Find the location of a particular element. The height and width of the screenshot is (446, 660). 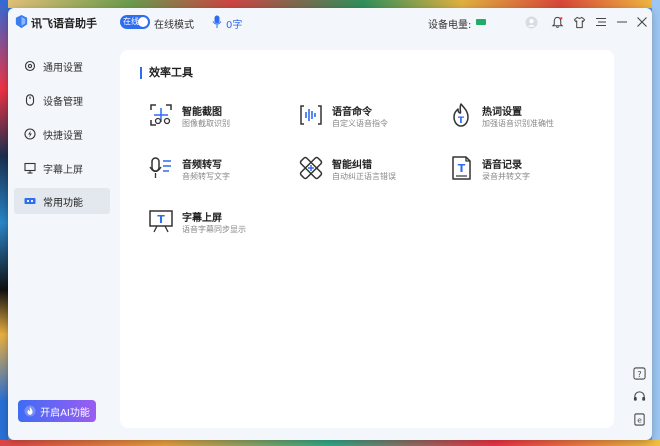

tool-subtitle-screen: T 字幕上屏 语音字幕同步显示 is located at coordinates (218, 222).